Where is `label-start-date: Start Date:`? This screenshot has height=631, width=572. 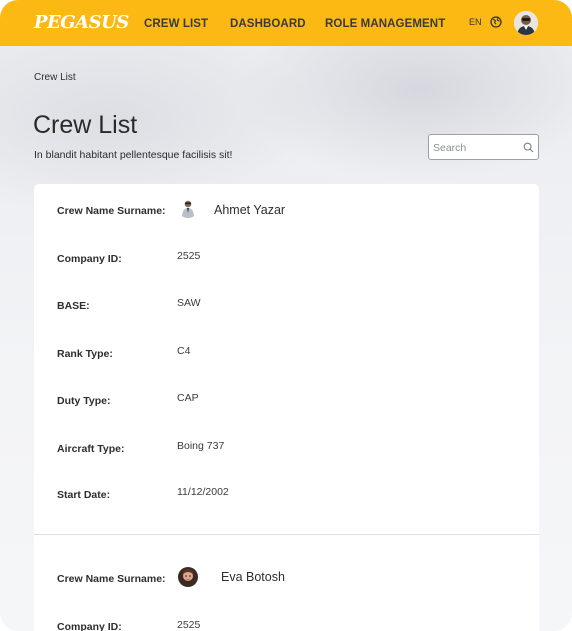 label-start-date: Start Date: is located at coordinates (84, 495).